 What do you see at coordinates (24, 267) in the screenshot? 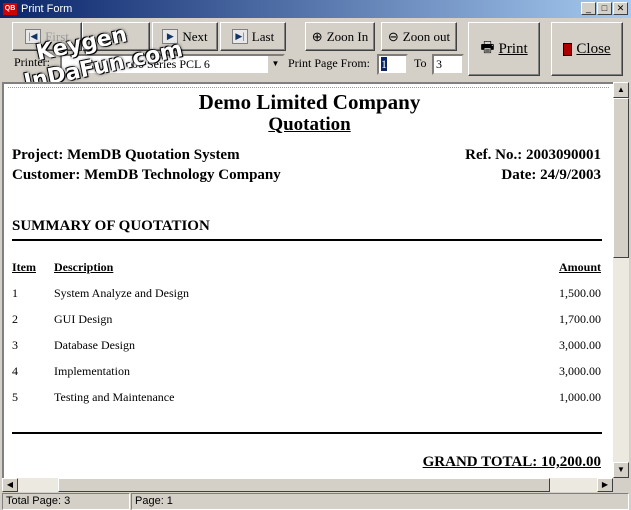
I see `header-item: Item` at bounding box center [24, 267].